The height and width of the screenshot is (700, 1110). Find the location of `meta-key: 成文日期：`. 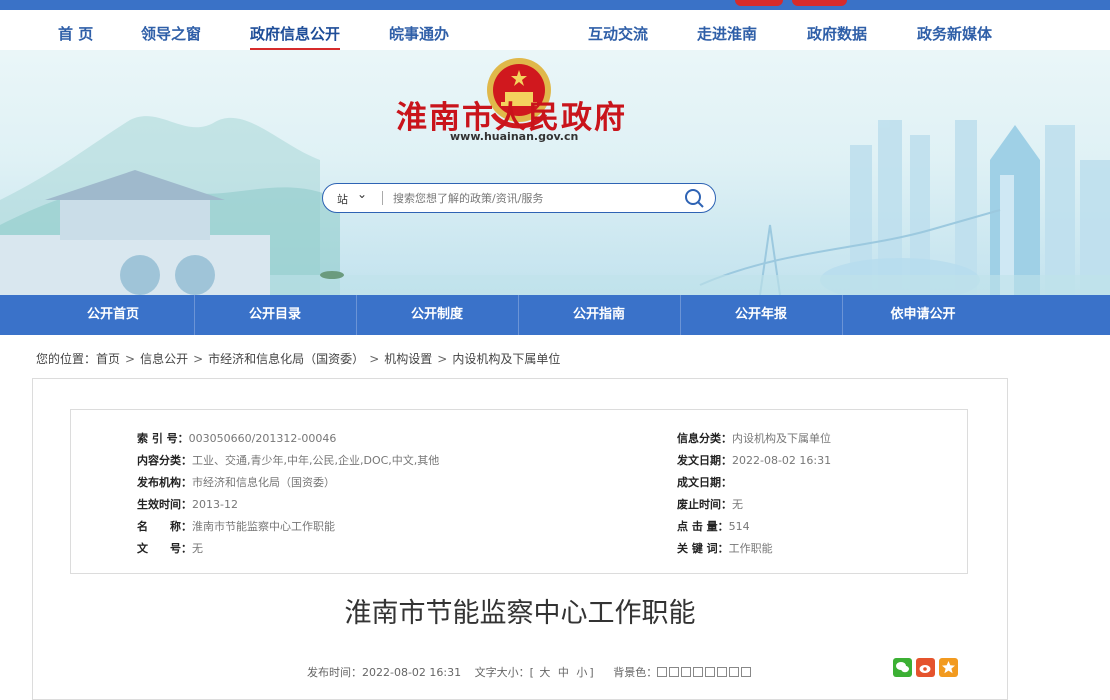

meta-key: 成文日期： is located at coordinates (704, 482).